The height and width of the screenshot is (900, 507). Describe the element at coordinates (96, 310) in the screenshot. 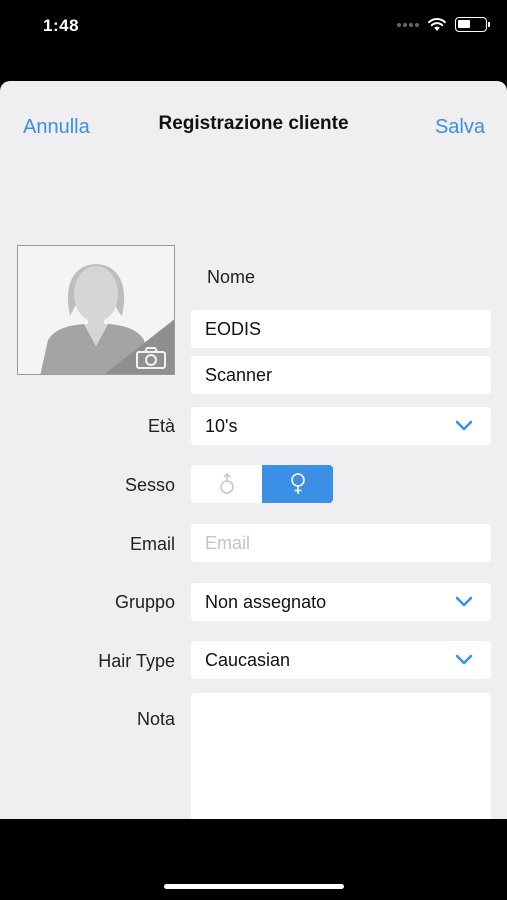

I see `photo-picker` at that location.